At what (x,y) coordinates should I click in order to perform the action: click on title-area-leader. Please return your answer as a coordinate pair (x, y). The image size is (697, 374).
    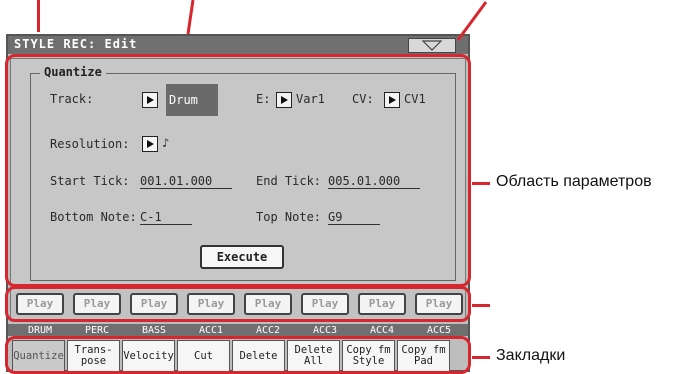
    Looking at the image, I should click on (190, 17).